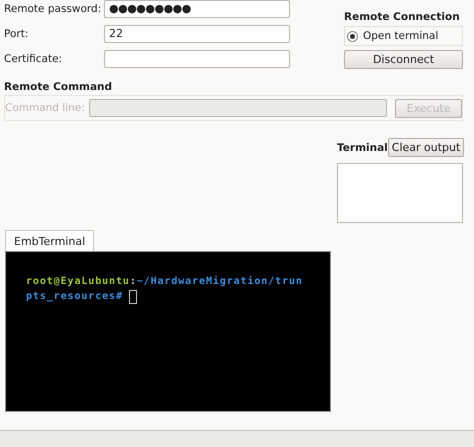 The width and height of the screenshot is (474, 447). Describe the element at coordinates (352, 36) in the screenshot. I see `radio-button` at that location.